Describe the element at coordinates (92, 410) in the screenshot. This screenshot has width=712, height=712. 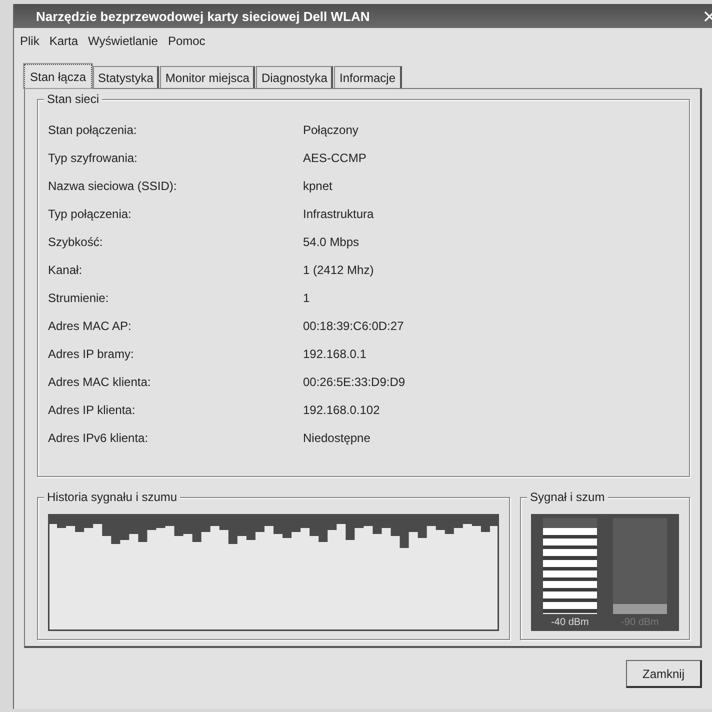
I see `field-label: Adres IP klienta:` at that location.